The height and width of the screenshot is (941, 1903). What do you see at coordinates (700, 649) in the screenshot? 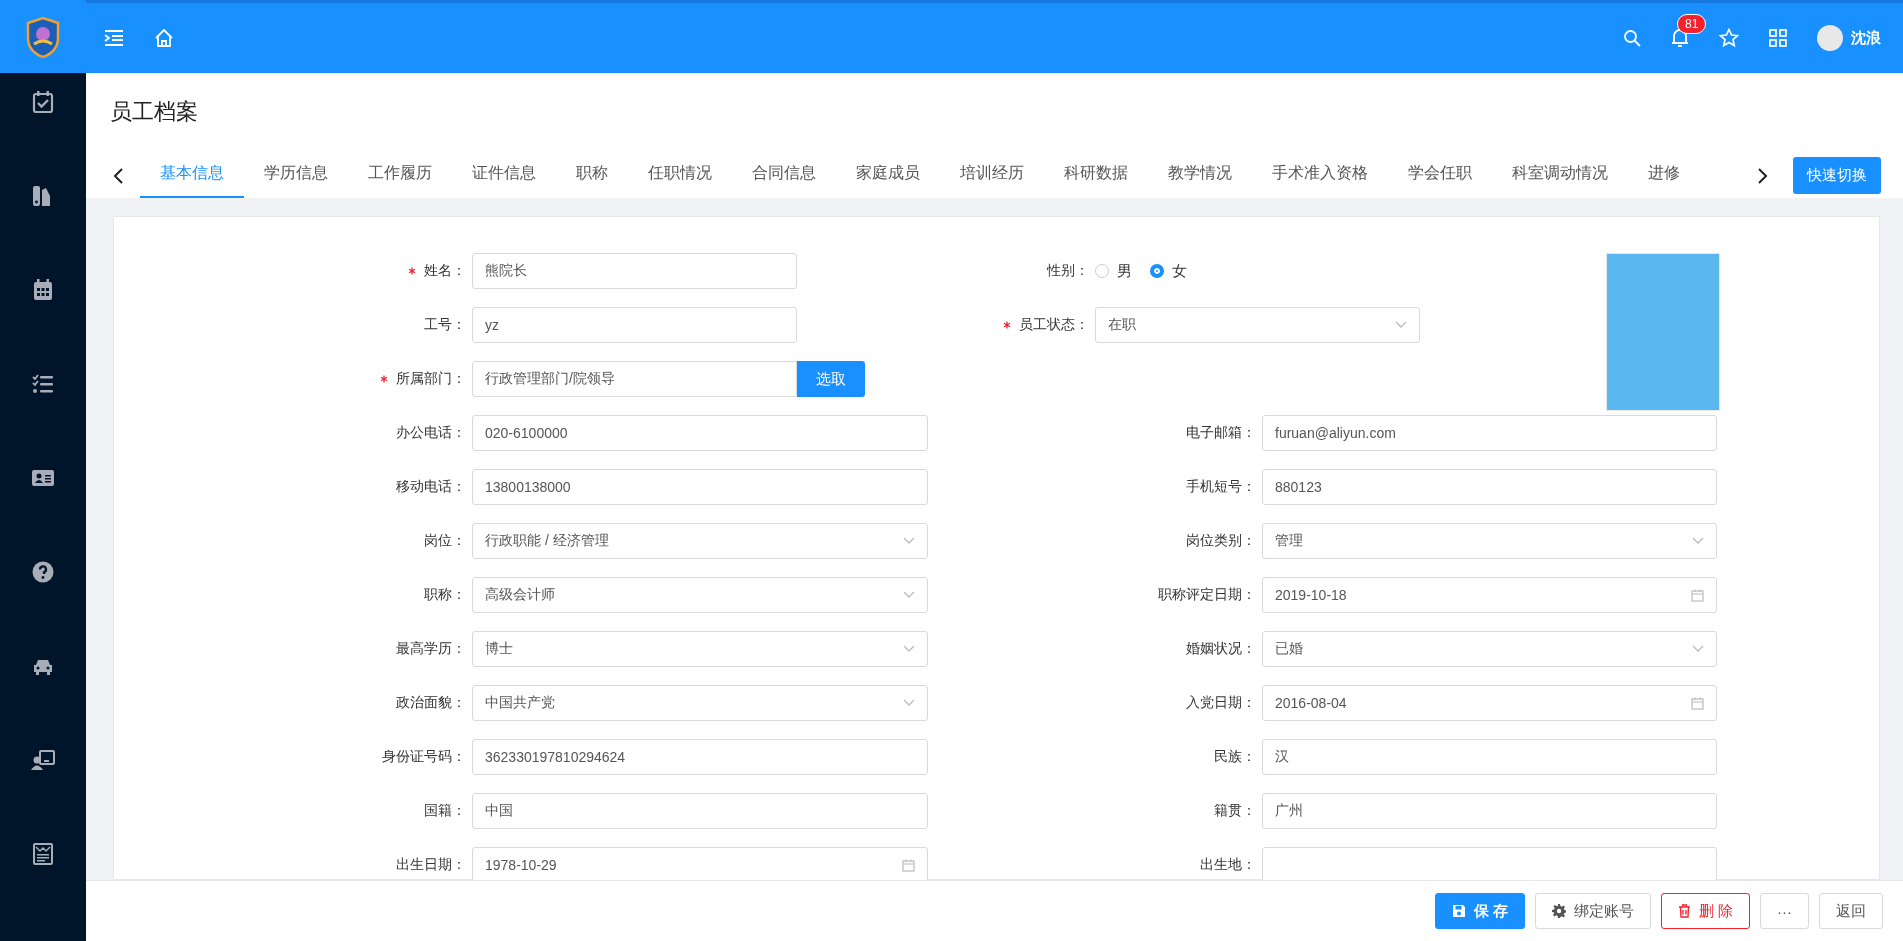
I see `select-field: 博士` at bounding box center [700, 649].